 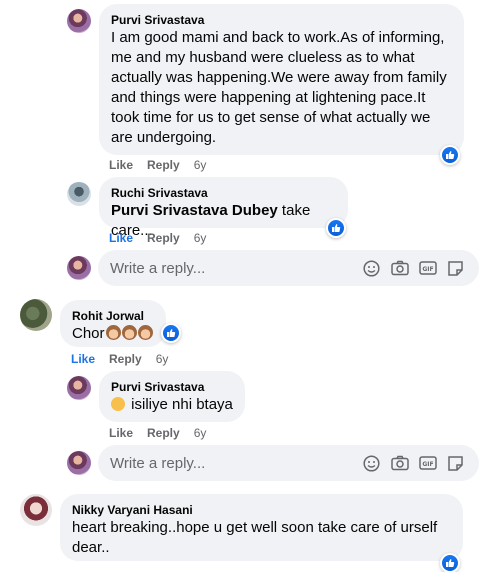 I want to click on comment-bubble: Purvi Srivastava isiliye nhi btaya, so click(x=172, y=396).